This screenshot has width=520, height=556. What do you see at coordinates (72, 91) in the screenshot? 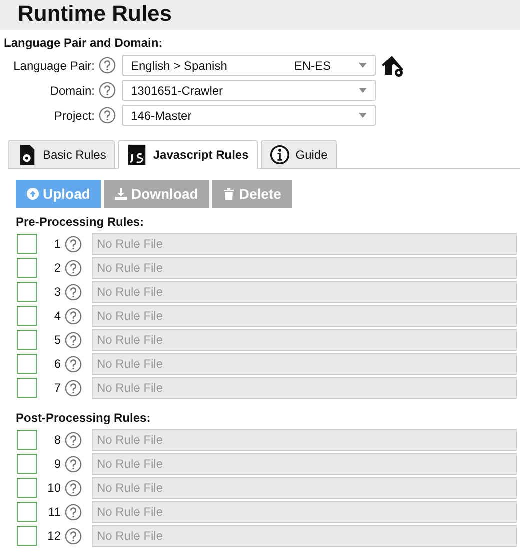
I see `field-label: Domain:` at bounding box center [72, 91].